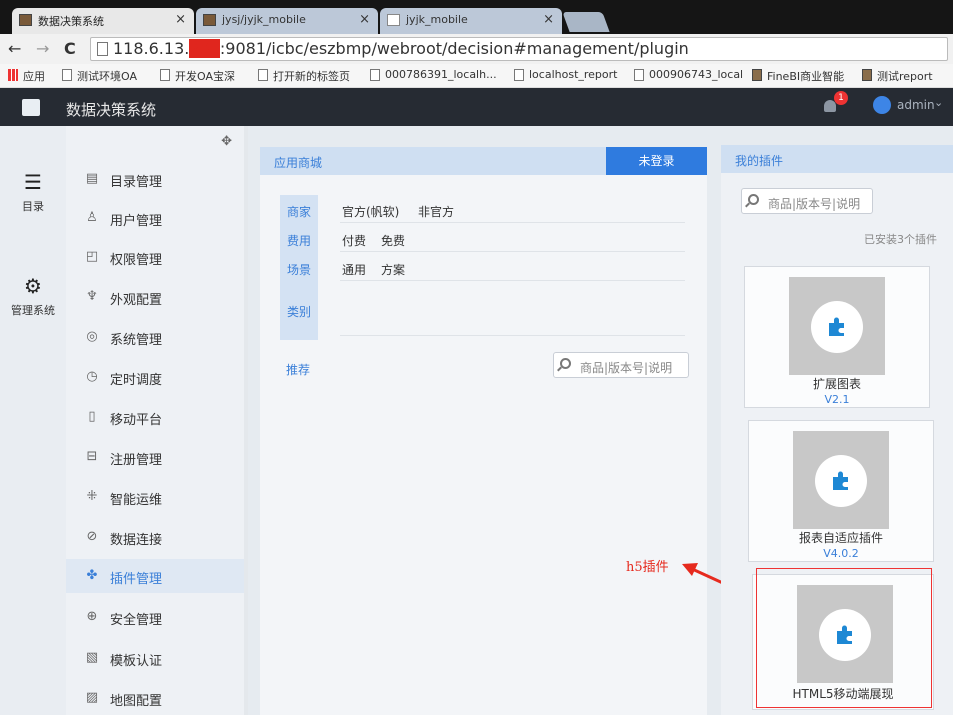 This screenshot has height=715, width=953. Describe the element at coordinates (437, 19) in the screenshot. I see `tab-title: jyjk_mobile` at that location.